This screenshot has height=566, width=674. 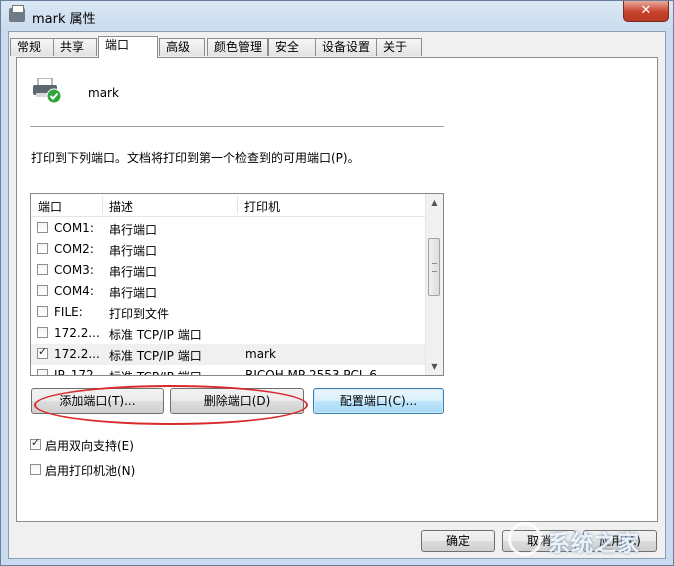 I want to click on table-row: 172.2... 标准 TCP/IP 端口, so click(x=228, y=333).